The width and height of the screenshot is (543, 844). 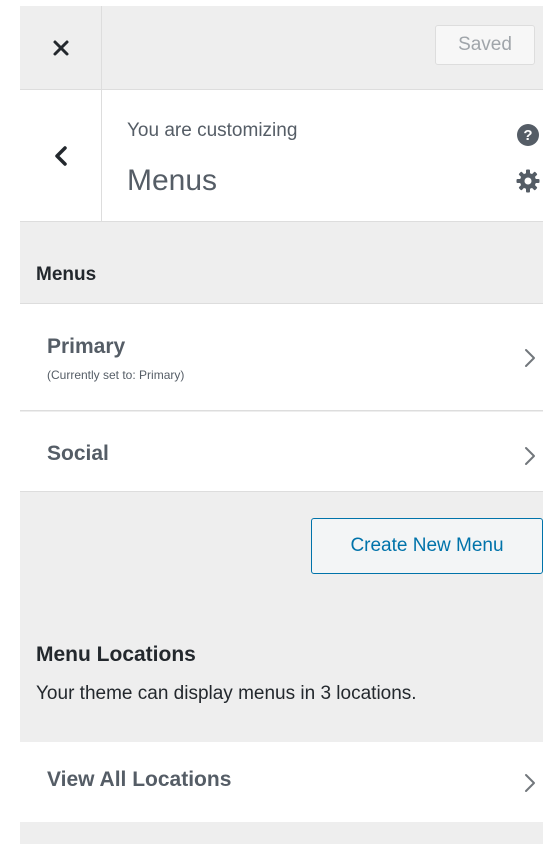 I want to click on close-button, so click(x=61, y=47).